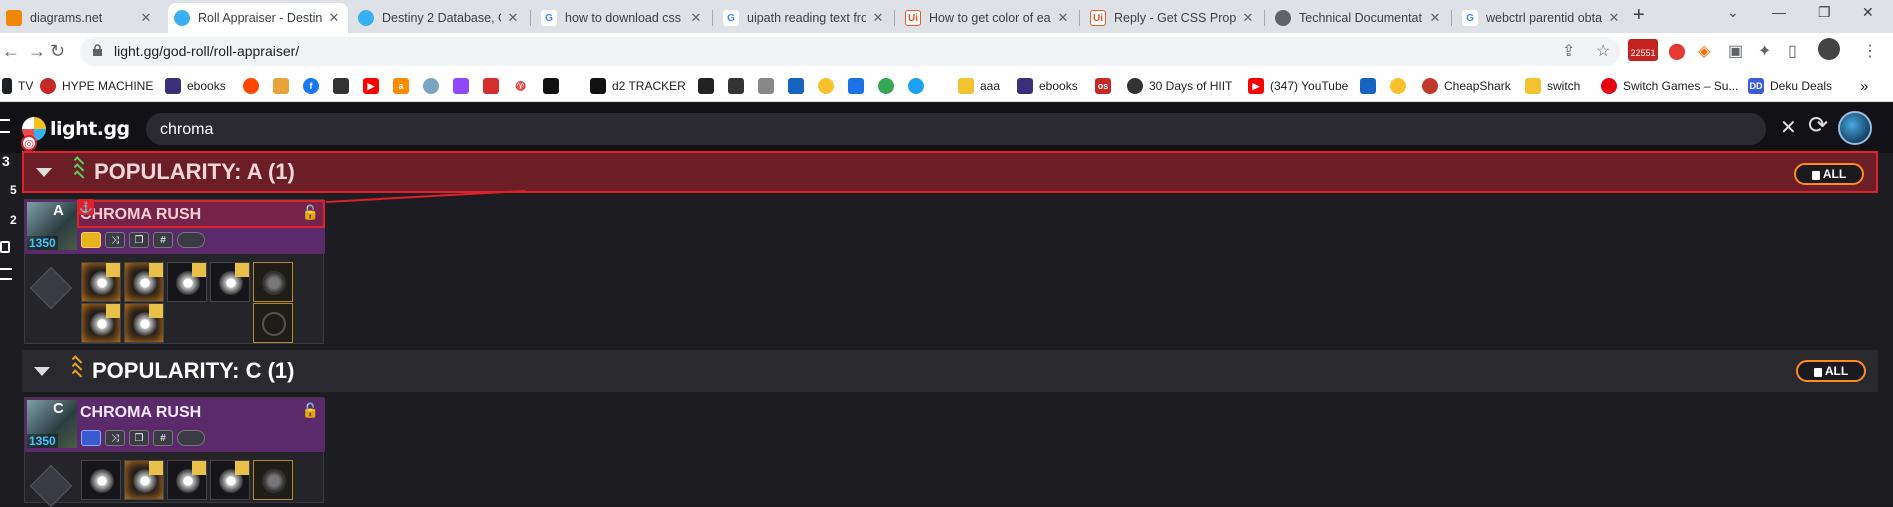 The height and width of the screenshot is (507, 1893). What do you see at coordinates (13, 190) in the screenshot?
I see `side-count-badge: 5` at bounding box center [13, 190].